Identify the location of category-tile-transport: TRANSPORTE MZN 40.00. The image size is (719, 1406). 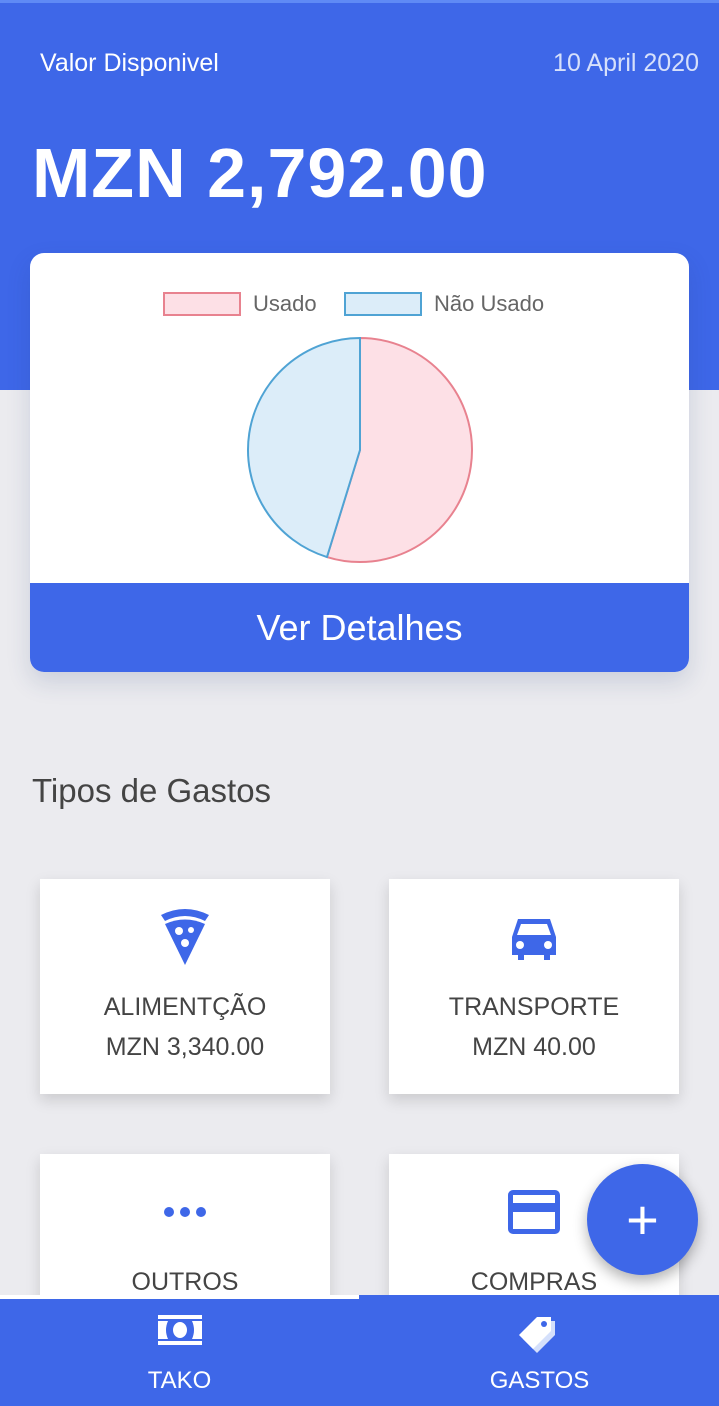
(534, 986).